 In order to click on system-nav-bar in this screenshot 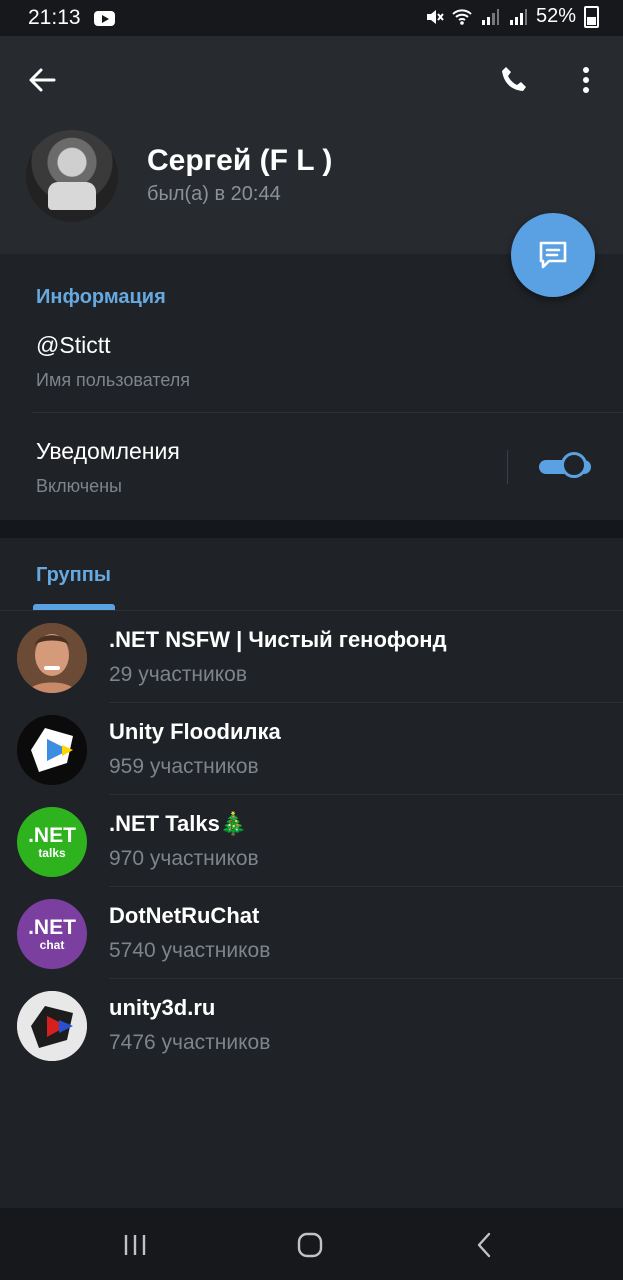, I will do `click(311, 1244)`.